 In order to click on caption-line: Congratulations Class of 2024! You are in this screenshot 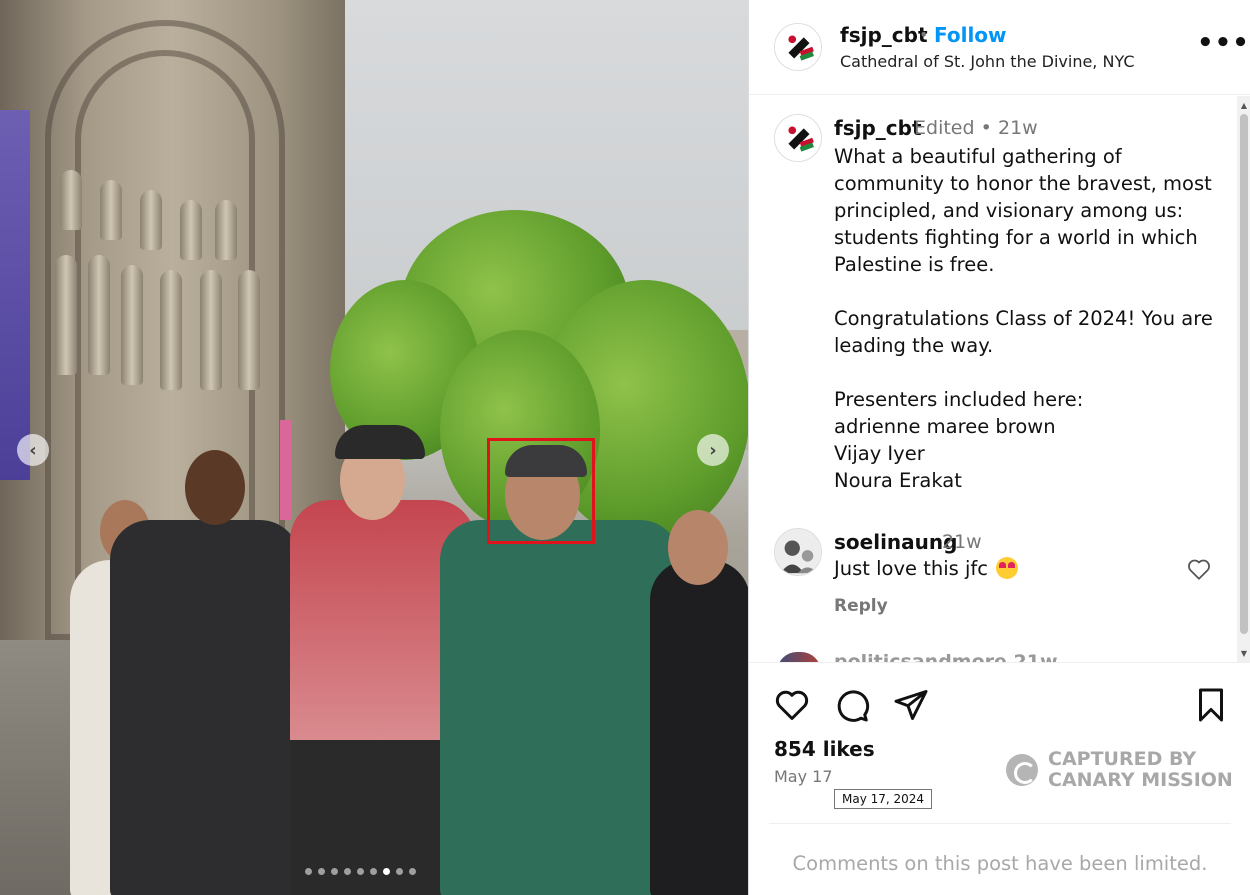, I will do `click(1023, 318)`.